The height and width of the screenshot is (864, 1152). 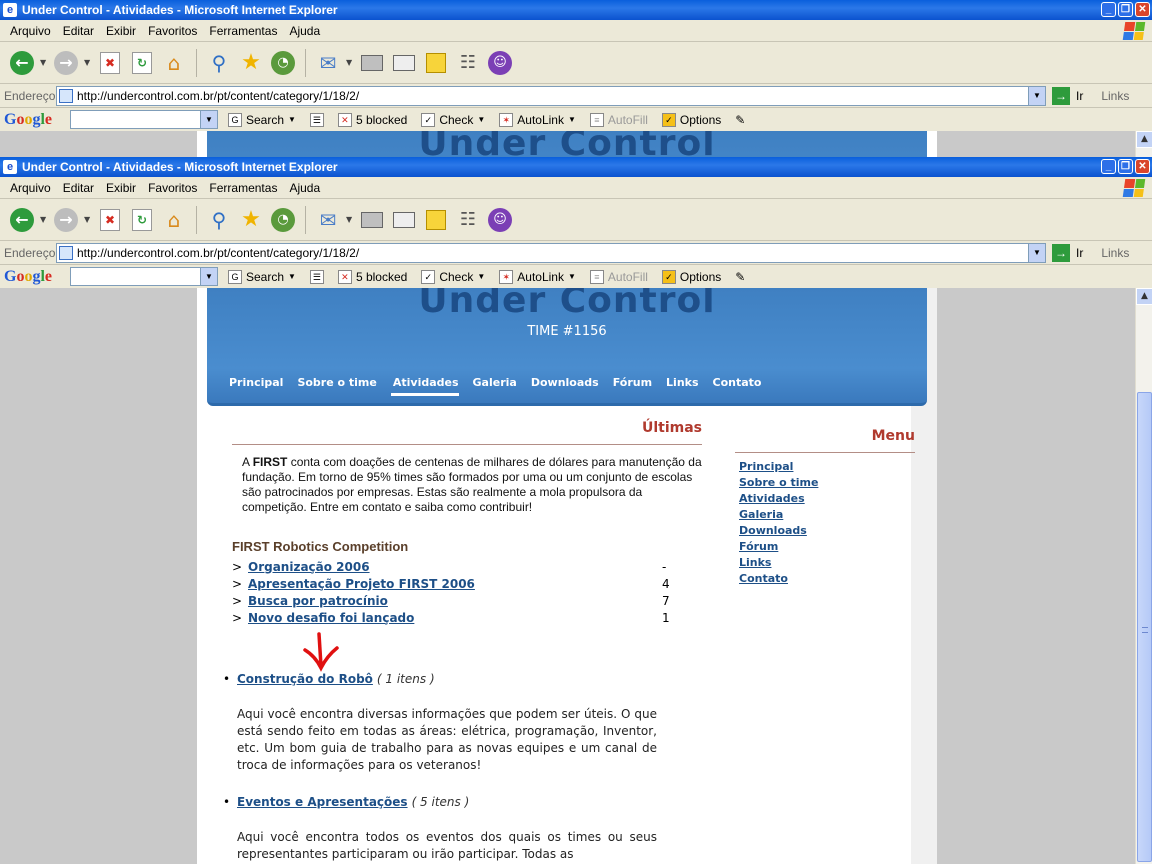 I want to click on news-link: Busca por patrocínio, so click(x=455, y=601).